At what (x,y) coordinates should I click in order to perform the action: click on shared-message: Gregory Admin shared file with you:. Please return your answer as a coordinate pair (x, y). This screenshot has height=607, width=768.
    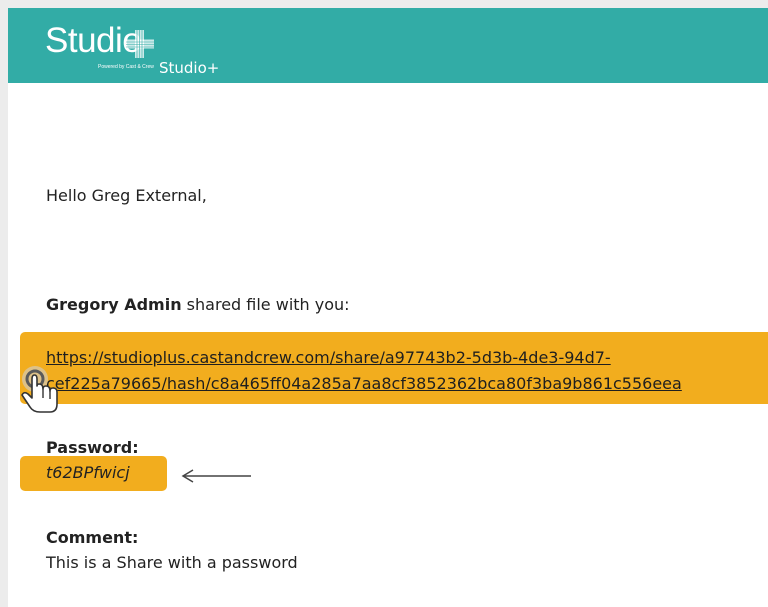
    Looking at the image, I should click on (198, 305).